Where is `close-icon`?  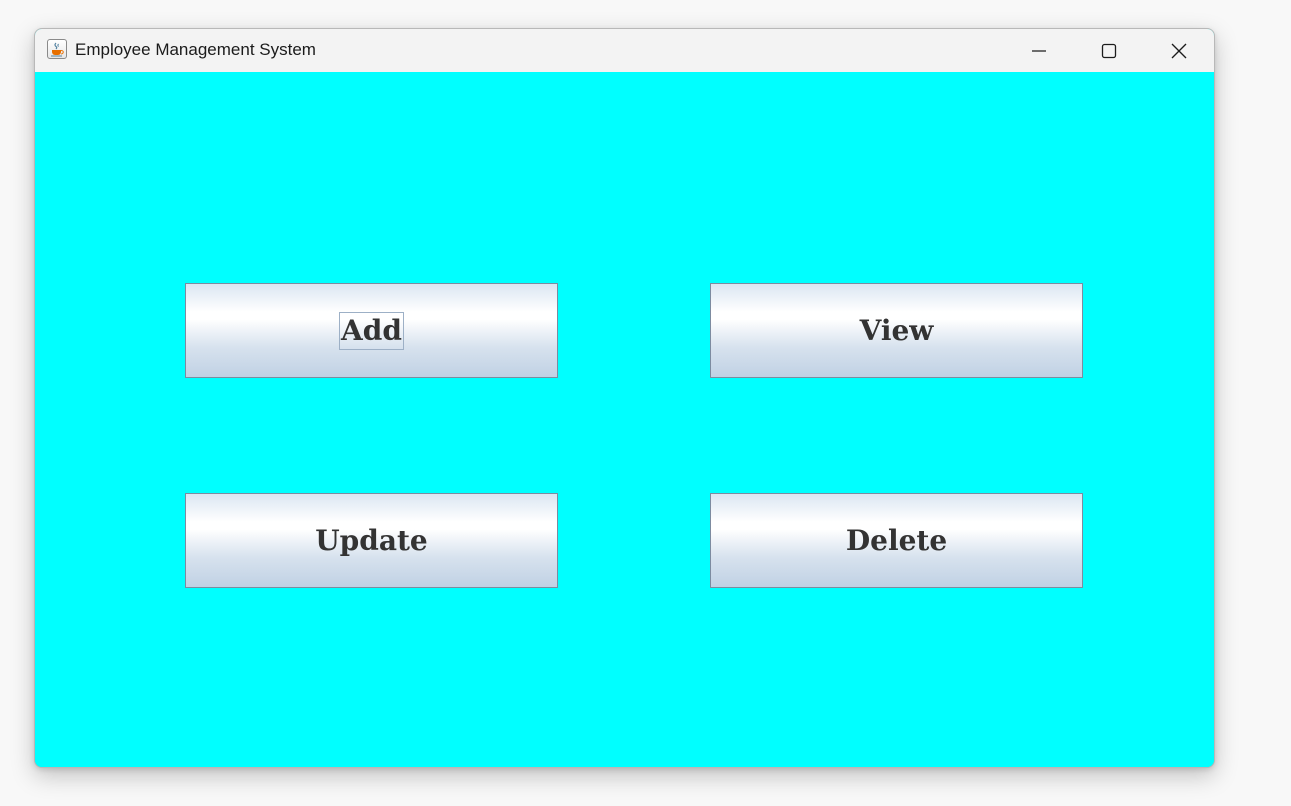 close-icon is located at coordinates (1179, 50).